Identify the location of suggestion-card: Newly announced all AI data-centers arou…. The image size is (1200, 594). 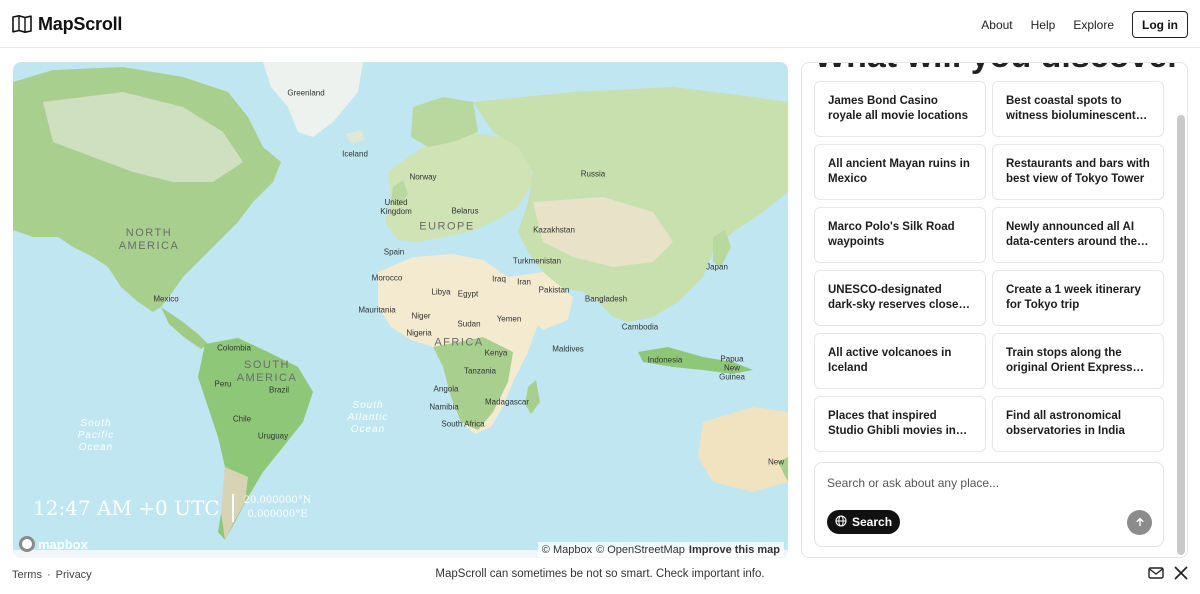
(1078, 235).